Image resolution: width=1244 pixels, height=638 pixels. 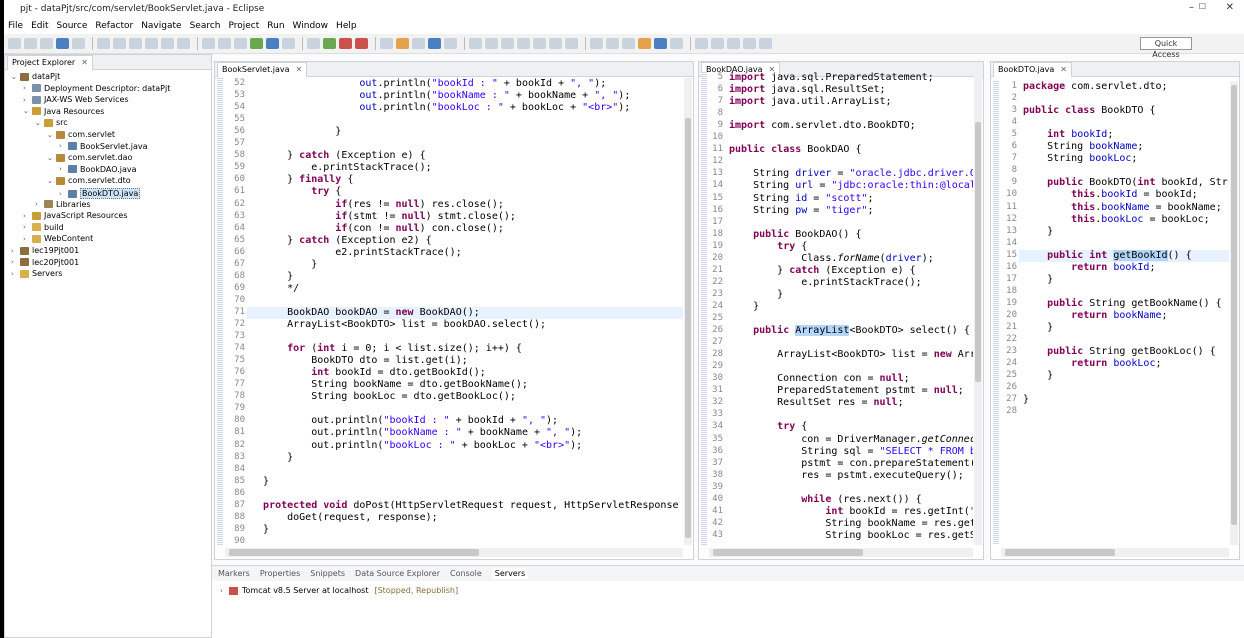 What do you see at coordinates (161, 26) in the screenshot?
I see `menu-navigate: Navigate` at bounding box center [161, 26].